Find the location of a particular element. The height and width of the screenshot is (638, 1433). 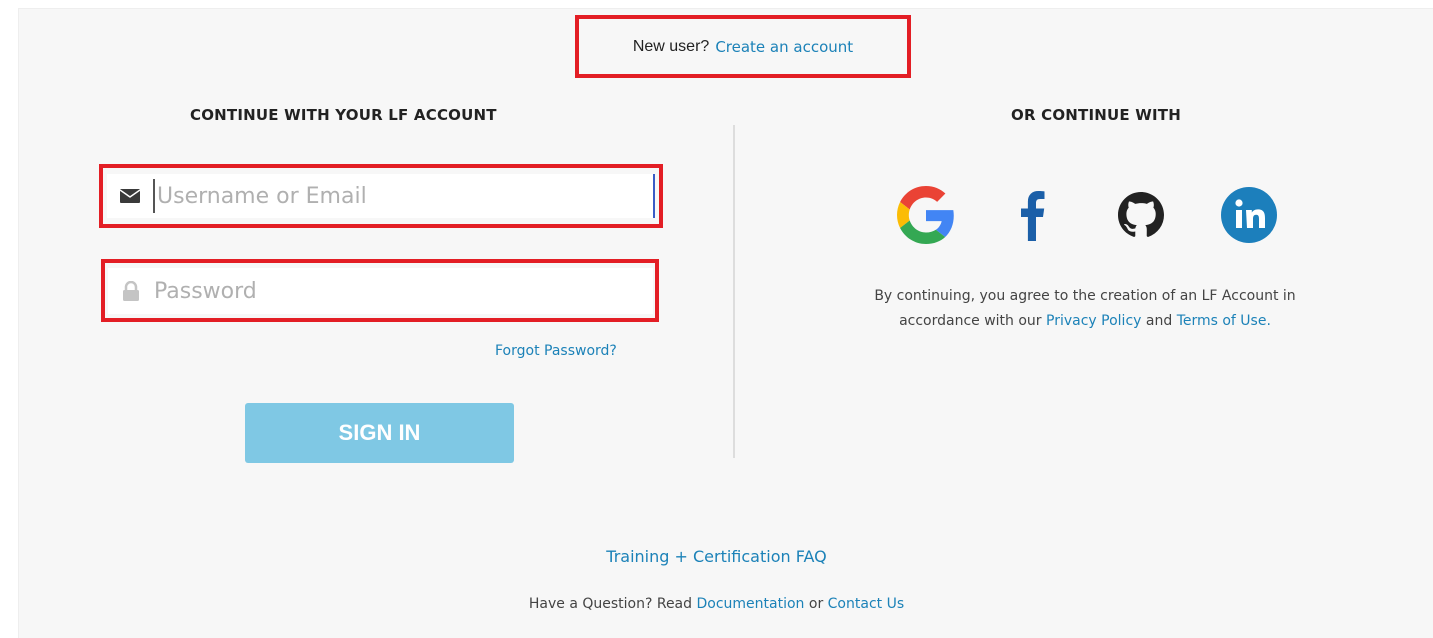

linkedin-icon is located at coordinates (1249, 215).